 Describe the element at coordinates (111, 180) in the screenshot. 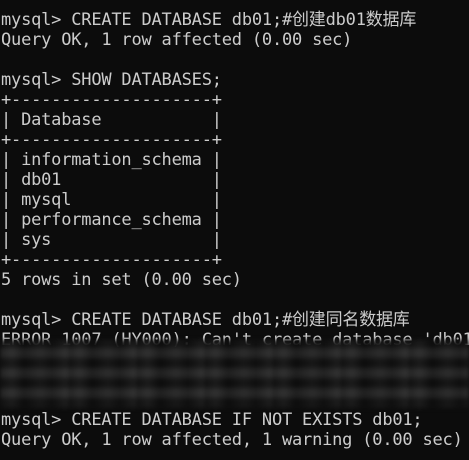

I see `terminal-line: | db01 |` at that location.